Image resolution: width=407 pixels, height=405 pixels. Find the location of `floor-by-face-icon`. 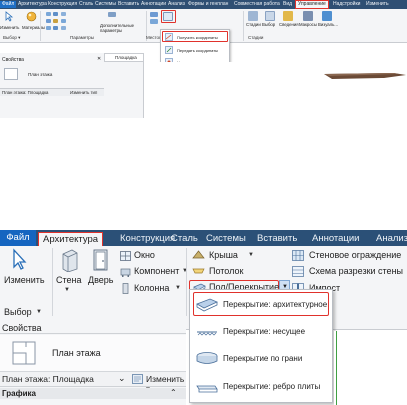

floor-by-face-icon is located at coordinates (207, 359).